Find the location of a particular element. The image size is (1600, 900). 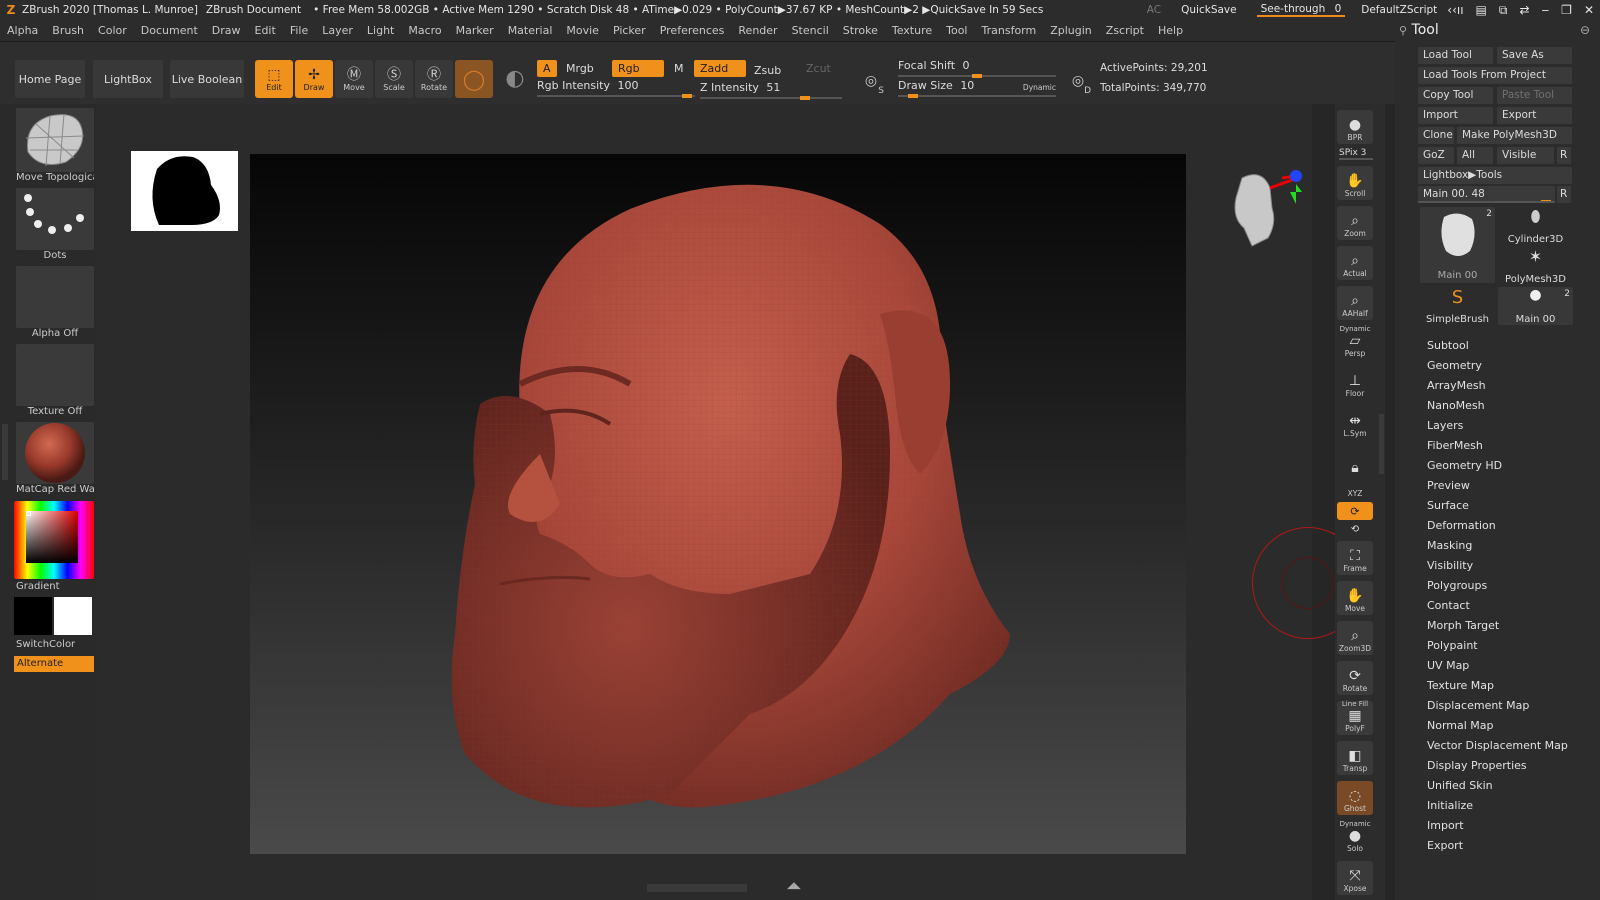

swap-icon: ⇄ is located at coordinates (1524, 10).